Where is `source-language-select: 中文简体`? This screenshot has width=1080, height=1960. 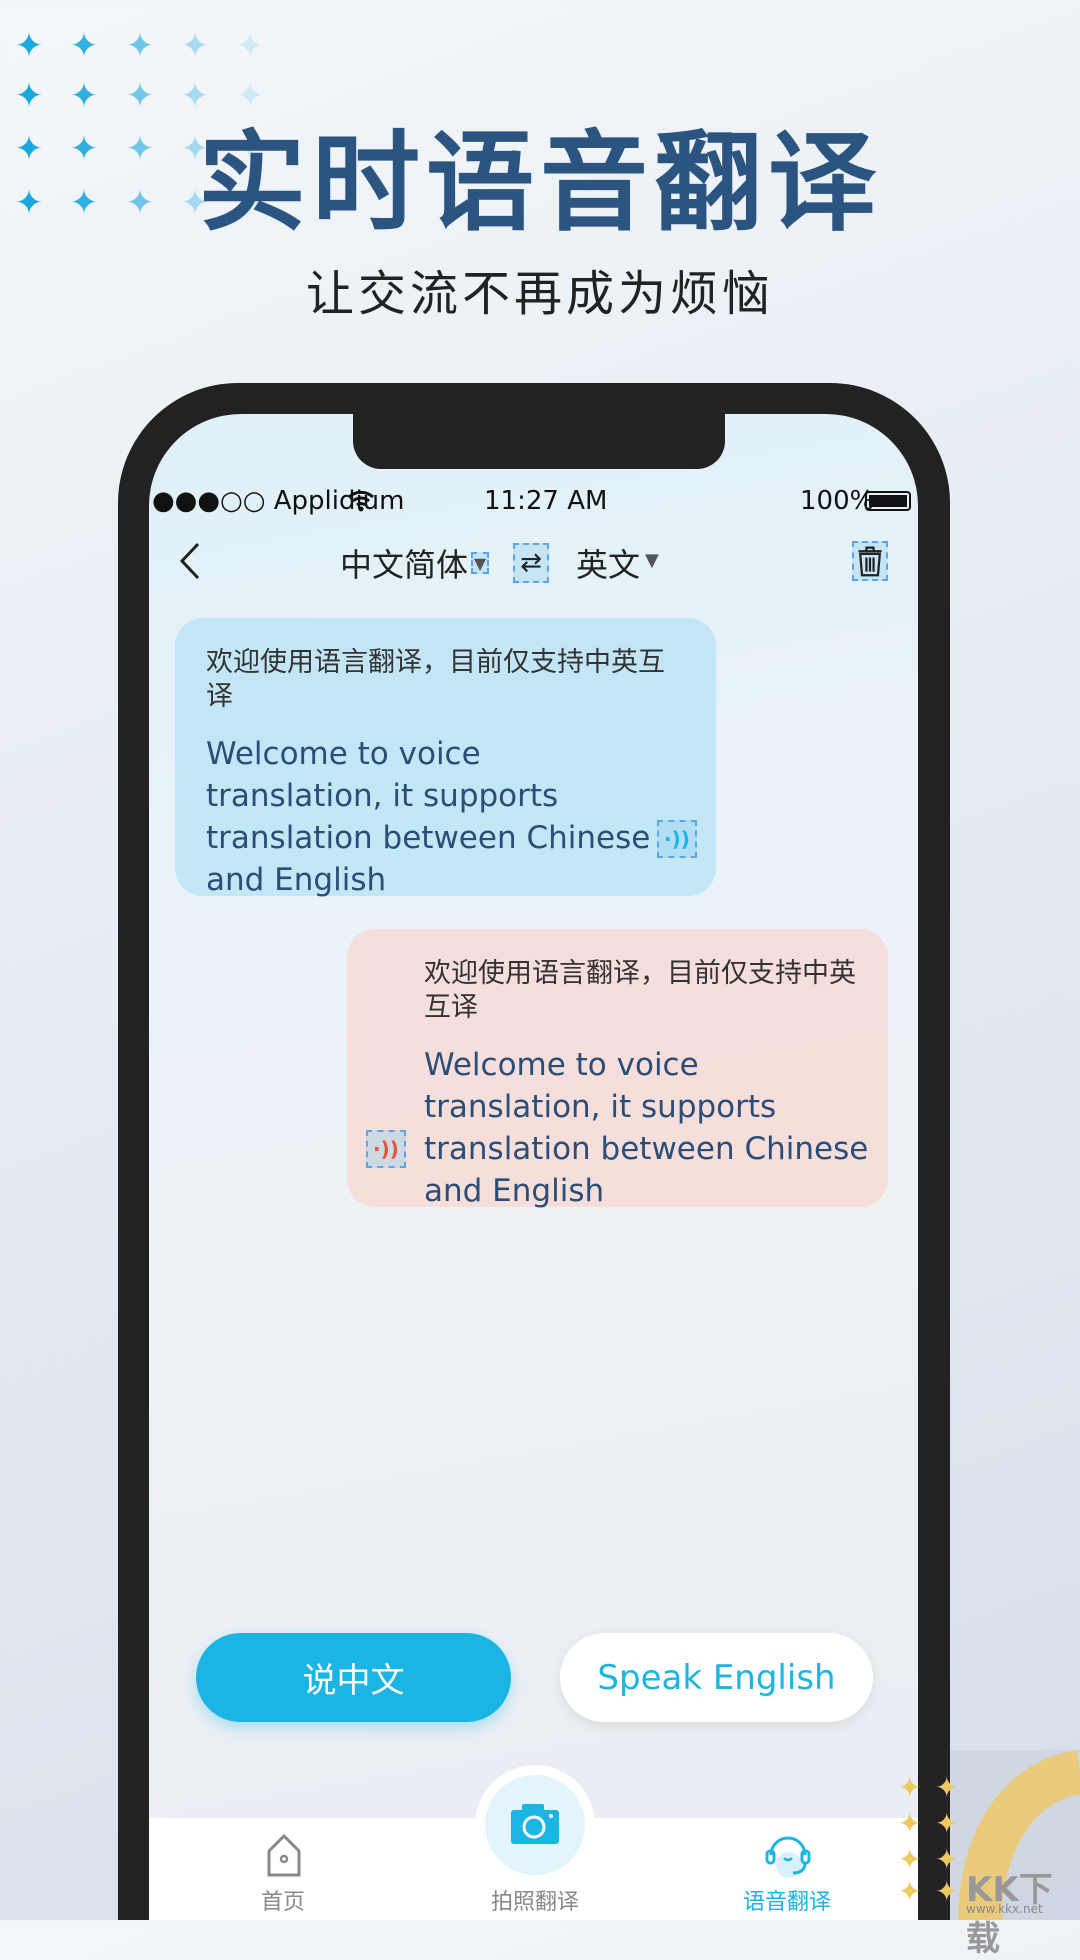 source-language-select: 中文简体 is located at coordinates (404, 563).